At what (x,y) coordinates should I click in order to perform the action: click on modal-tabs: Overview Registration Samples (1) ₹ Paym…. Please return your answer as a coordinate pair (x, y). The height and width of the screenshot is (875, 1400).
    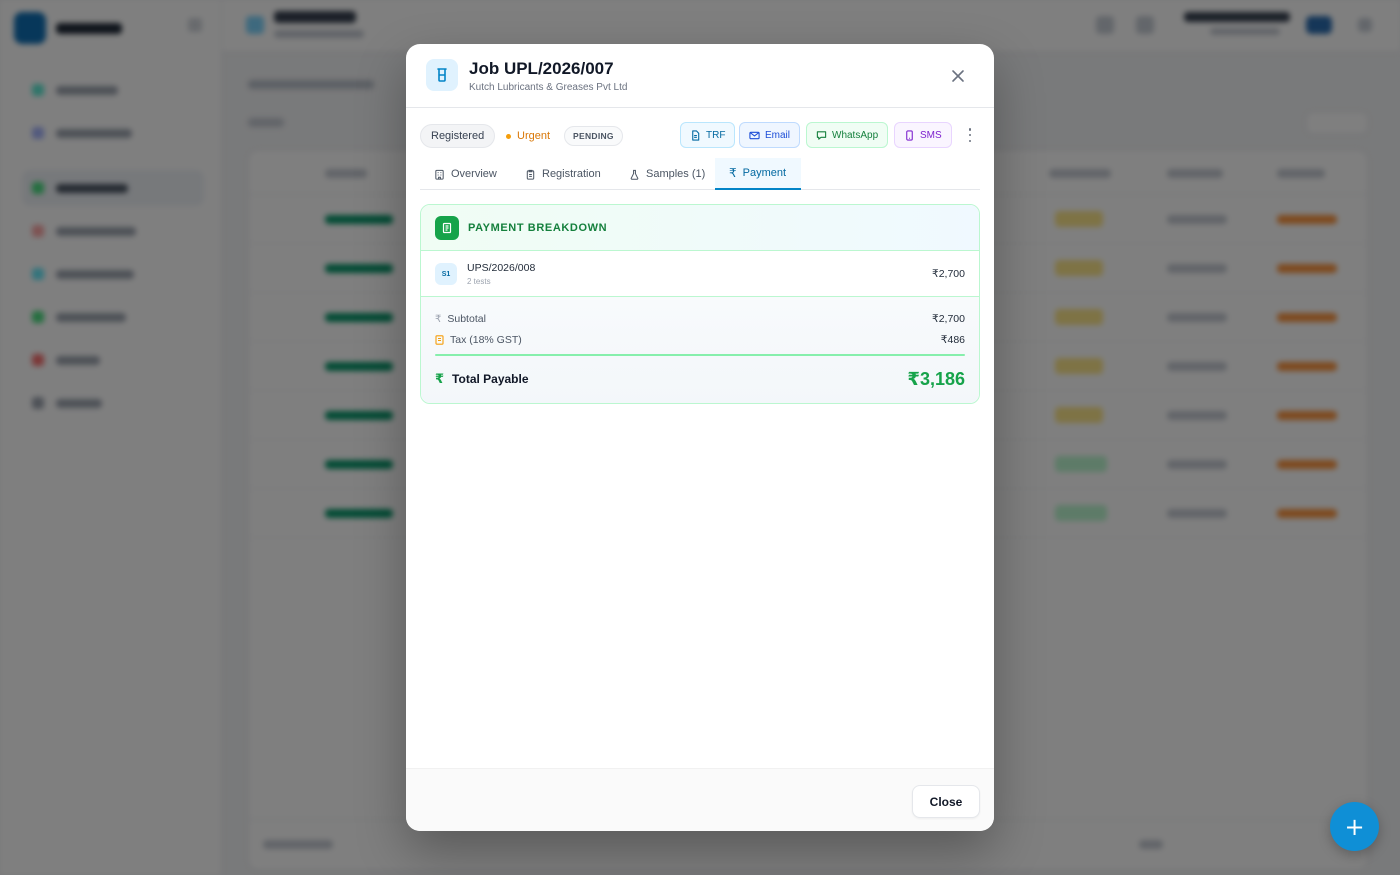
    Looking at the image, I should click on (700, 174).